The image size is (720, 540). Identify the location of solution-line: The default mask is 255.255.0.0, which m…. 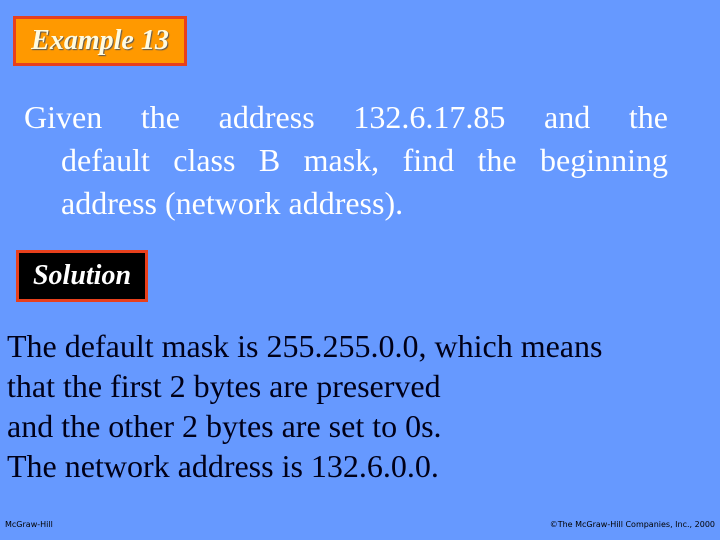
(305, 346).